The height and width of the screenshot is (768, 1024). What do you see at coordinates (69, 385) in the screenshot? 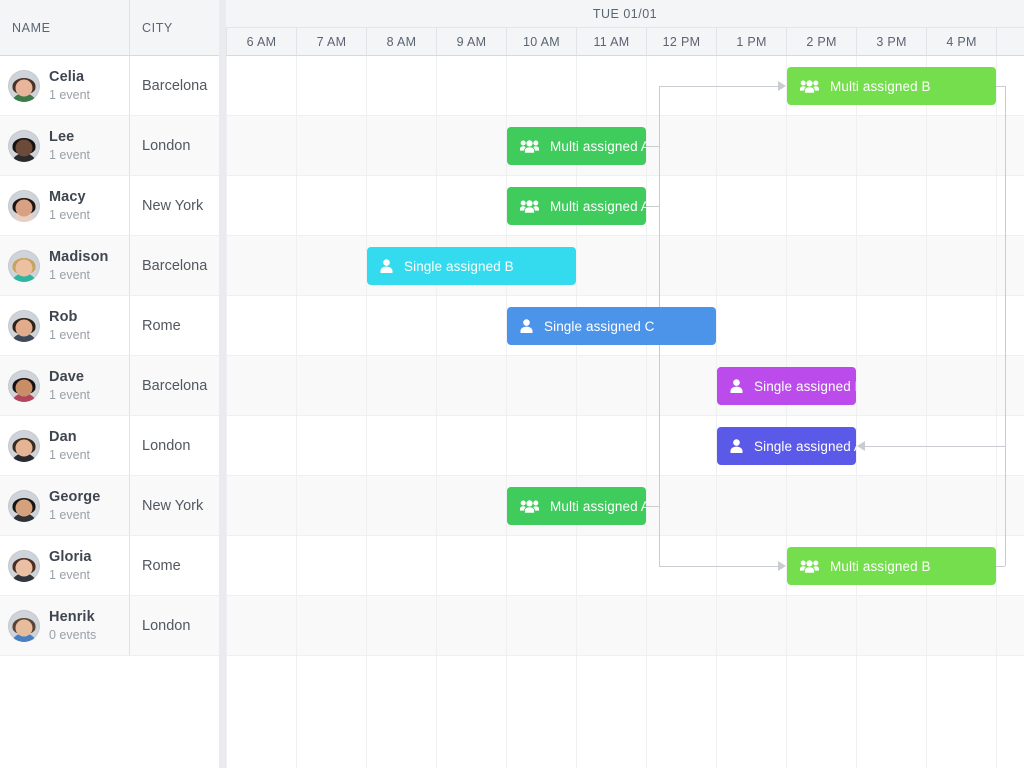
I see `resource-name-texts: Dave 1 event` at bounding box center [69, 385].